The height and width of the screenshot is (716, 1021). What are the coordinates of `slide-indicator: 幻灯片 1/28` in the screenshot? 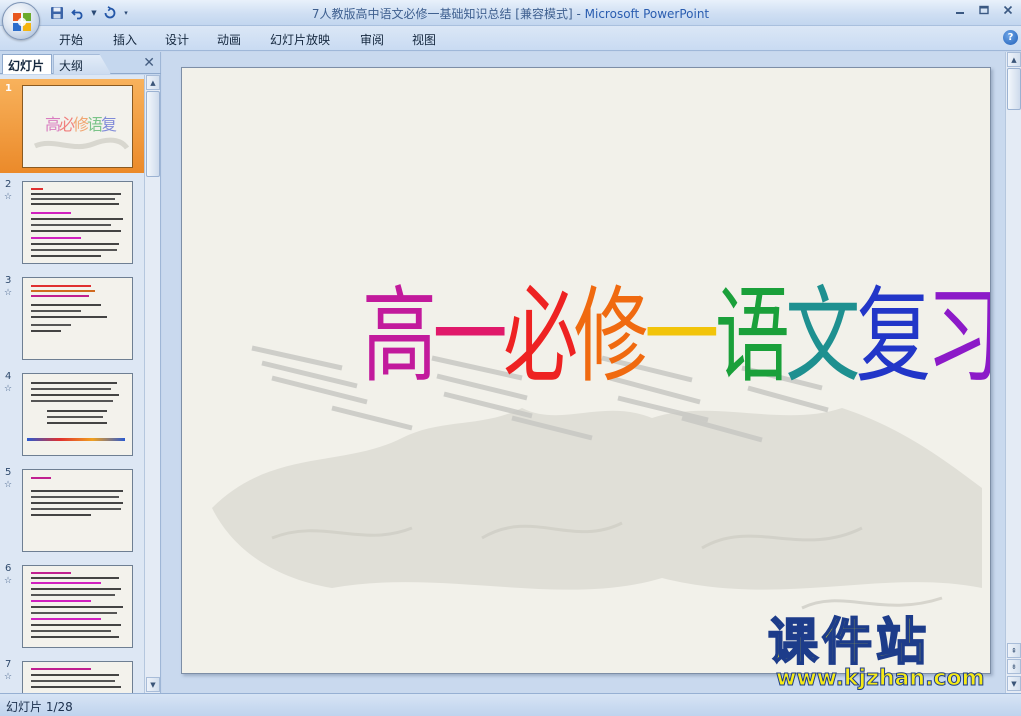 It's located at (39, 707).